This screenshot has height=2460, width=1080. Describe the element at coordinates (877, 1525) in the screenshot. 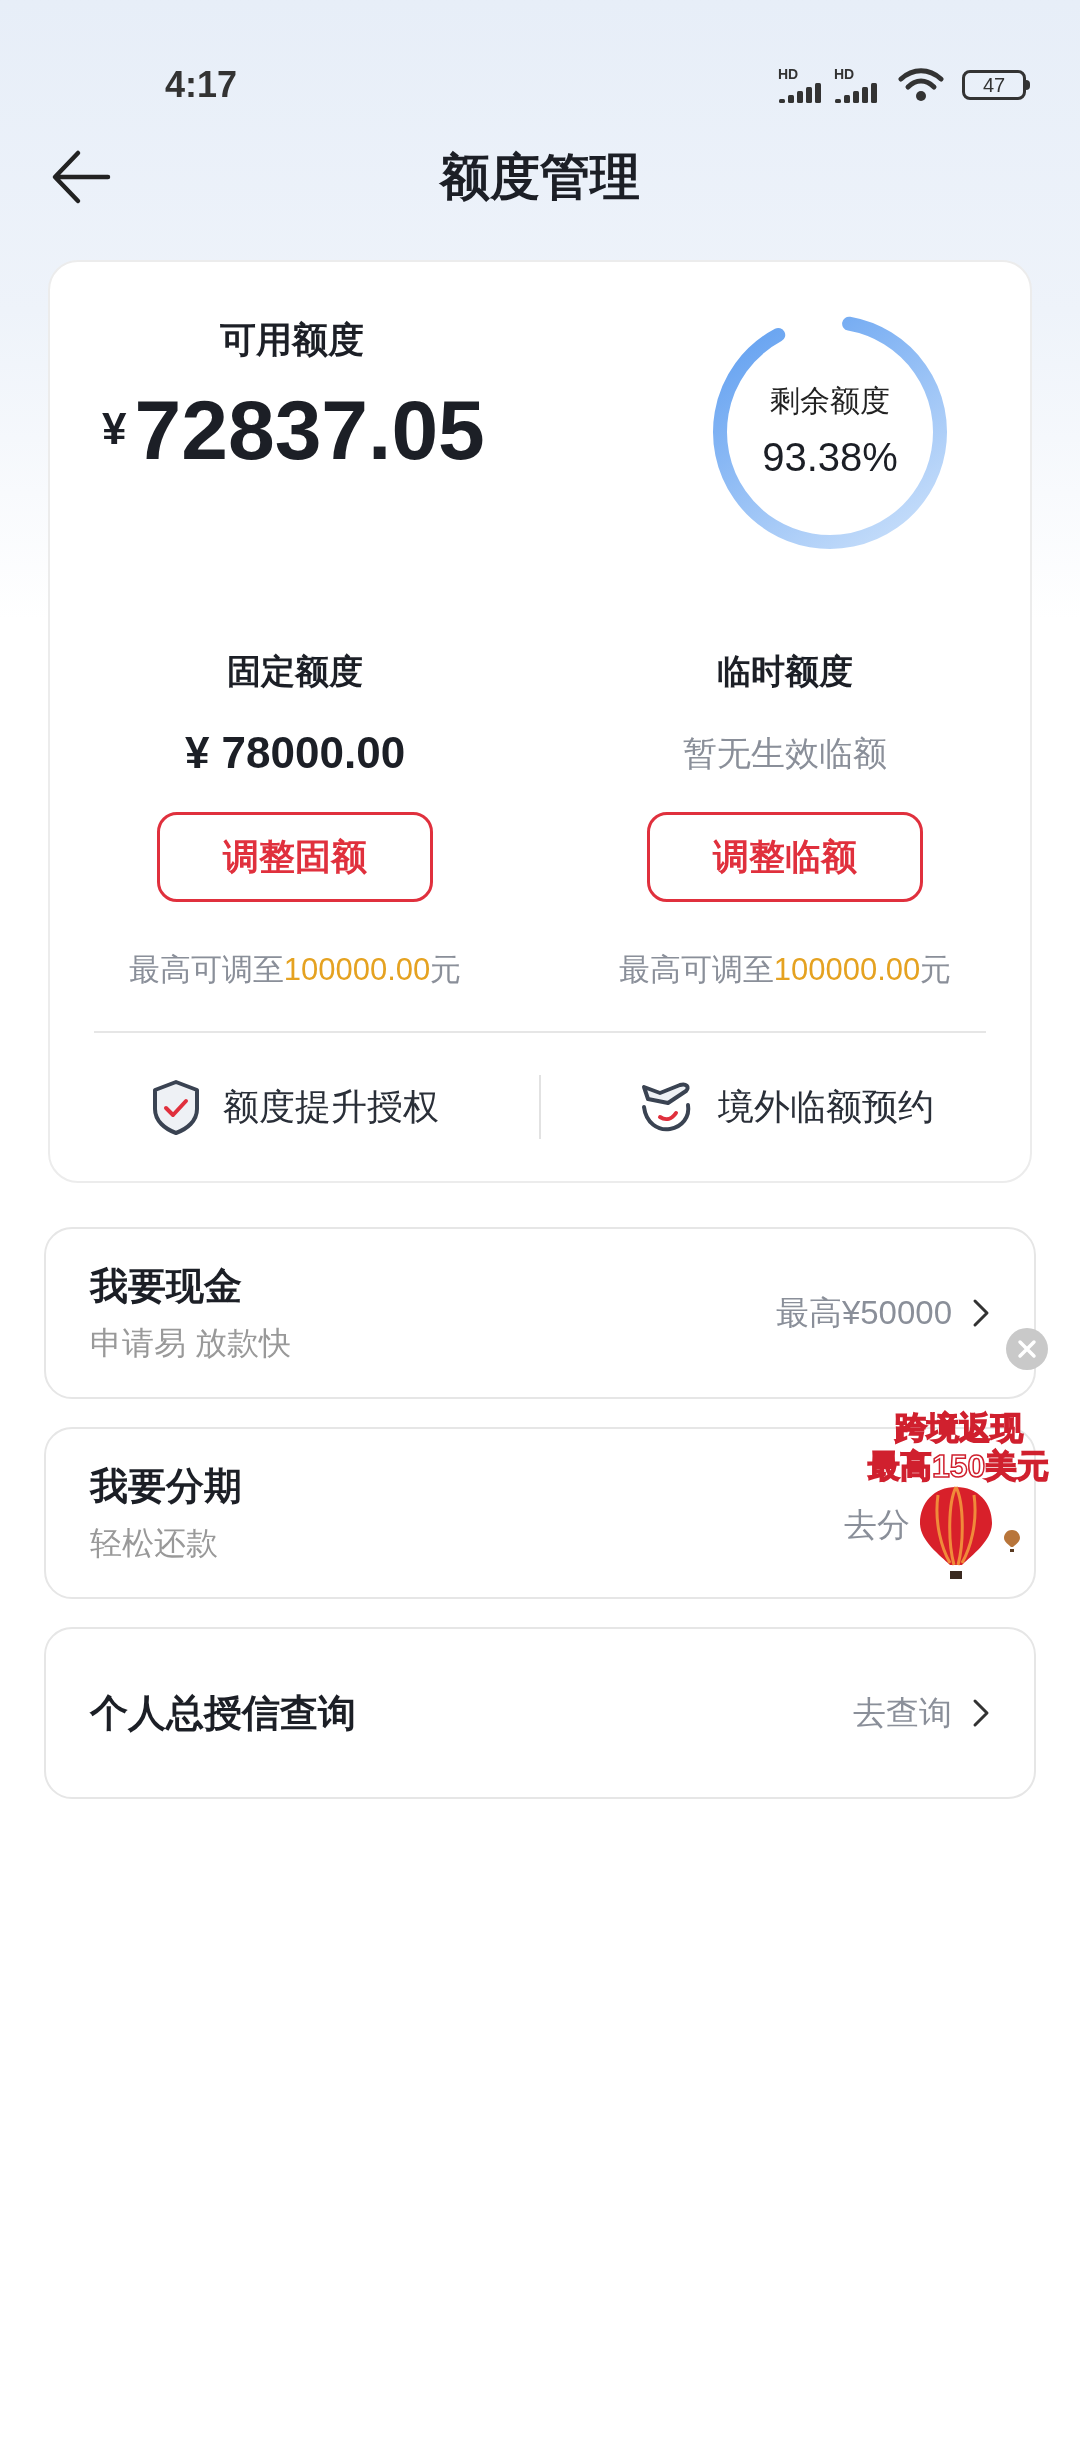

I see `entry-action: 去分` at that location.